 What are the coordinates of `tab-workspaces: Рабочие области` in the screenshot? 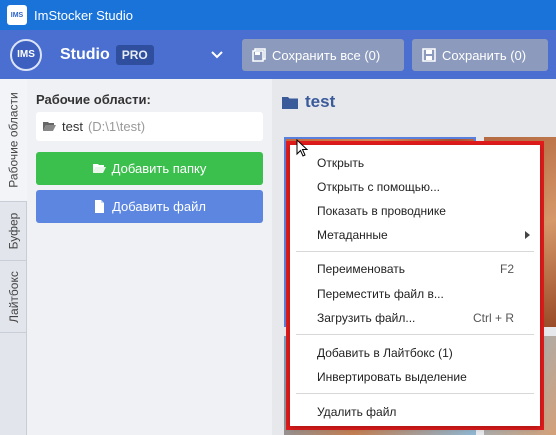 It's located at (13, 140).